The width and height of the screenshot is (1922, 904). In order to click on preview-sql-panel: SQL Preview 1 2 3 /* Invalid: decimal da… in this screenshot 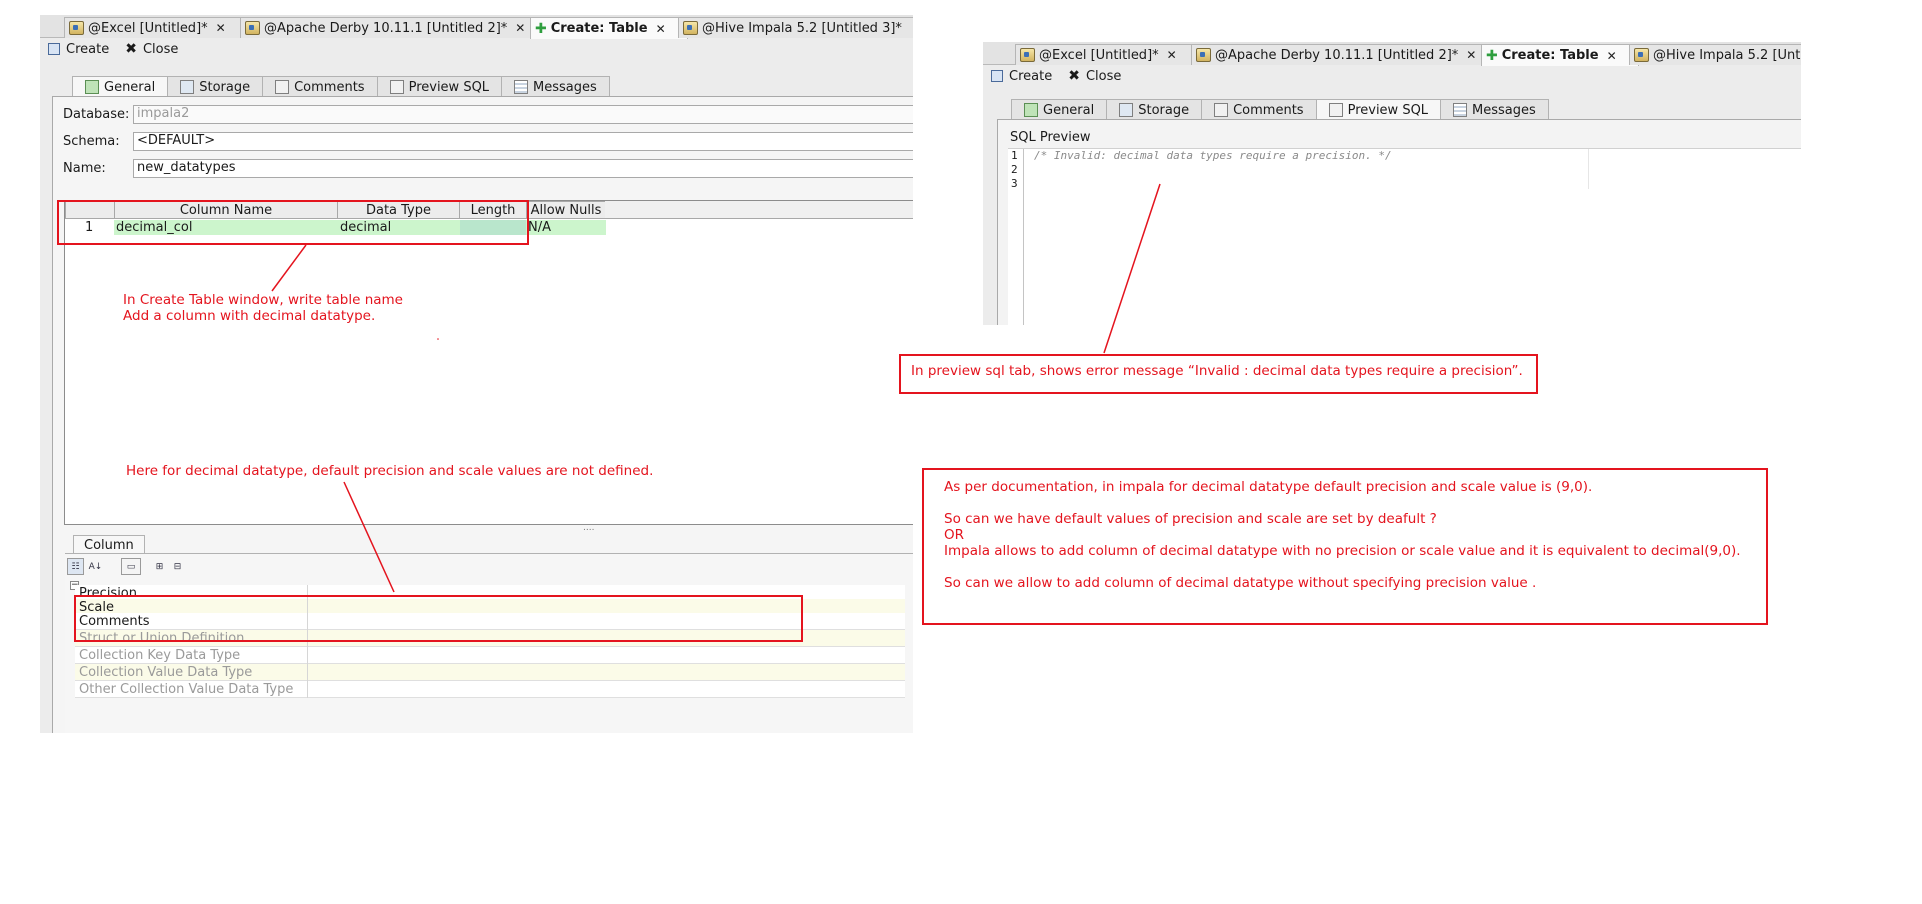, I will do `click(1399, 222)`.